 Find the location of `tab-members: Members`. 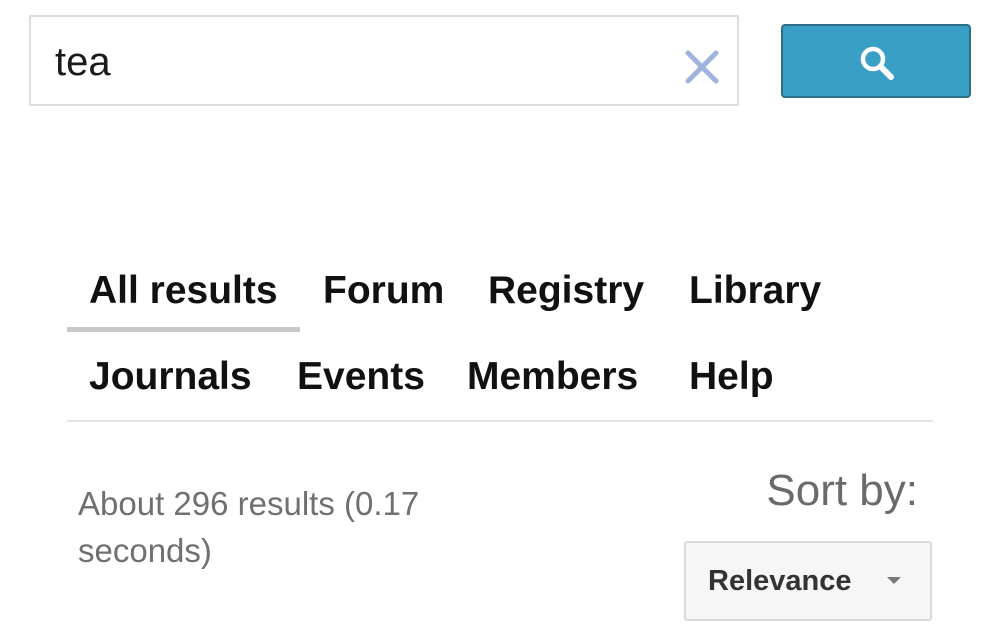

tab-members: Members is located at coordinates (552, 377).